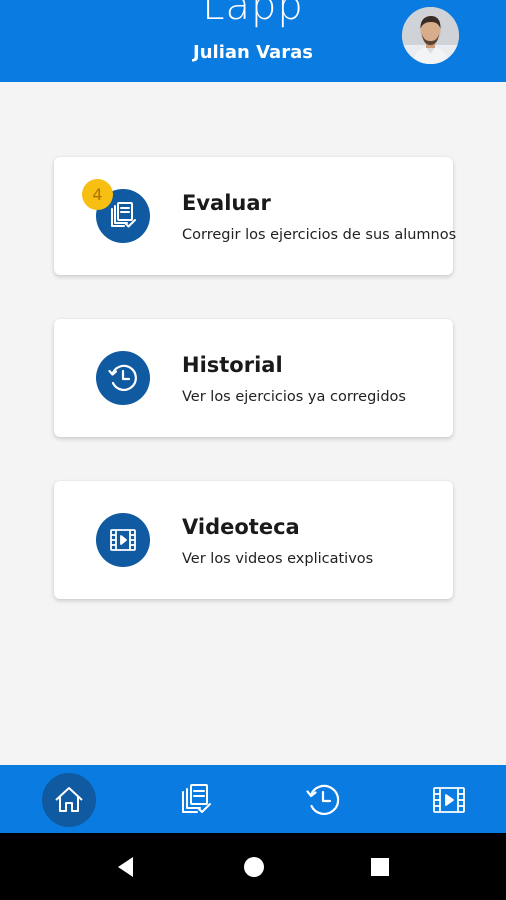 The height and width of the screenshot is (900, 506). Describe the element at coordinates (226, 203) in the screenshot. I see `card-title: Evaluar` at that location.